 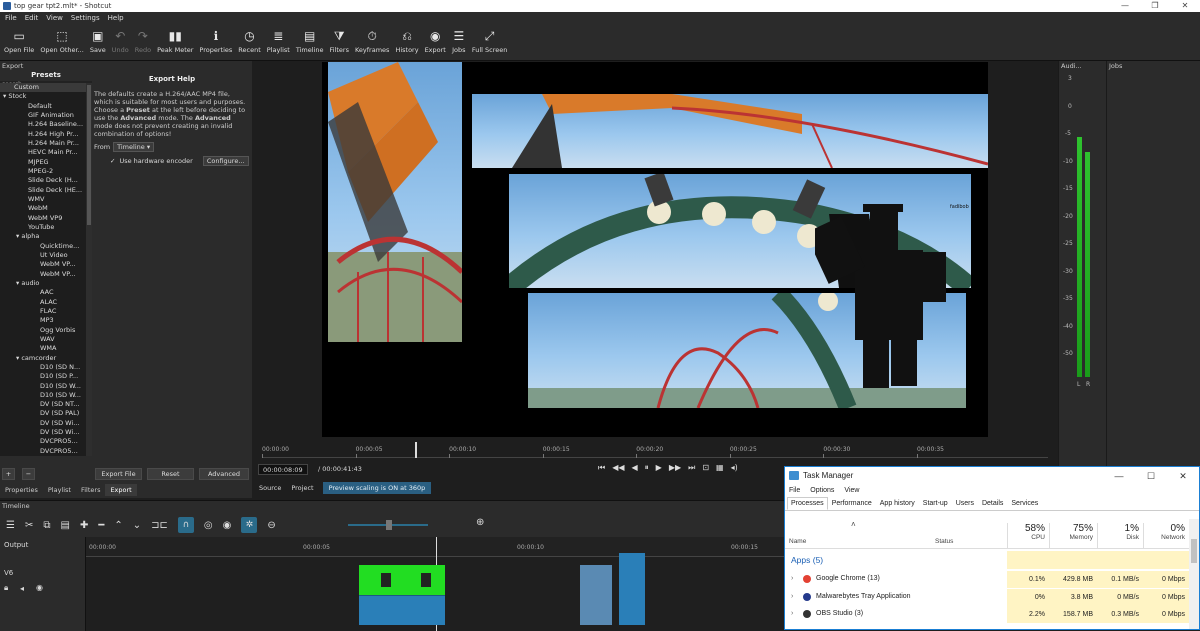 I want to click on column-network: 0% Network, so click(x=1166, y=536).